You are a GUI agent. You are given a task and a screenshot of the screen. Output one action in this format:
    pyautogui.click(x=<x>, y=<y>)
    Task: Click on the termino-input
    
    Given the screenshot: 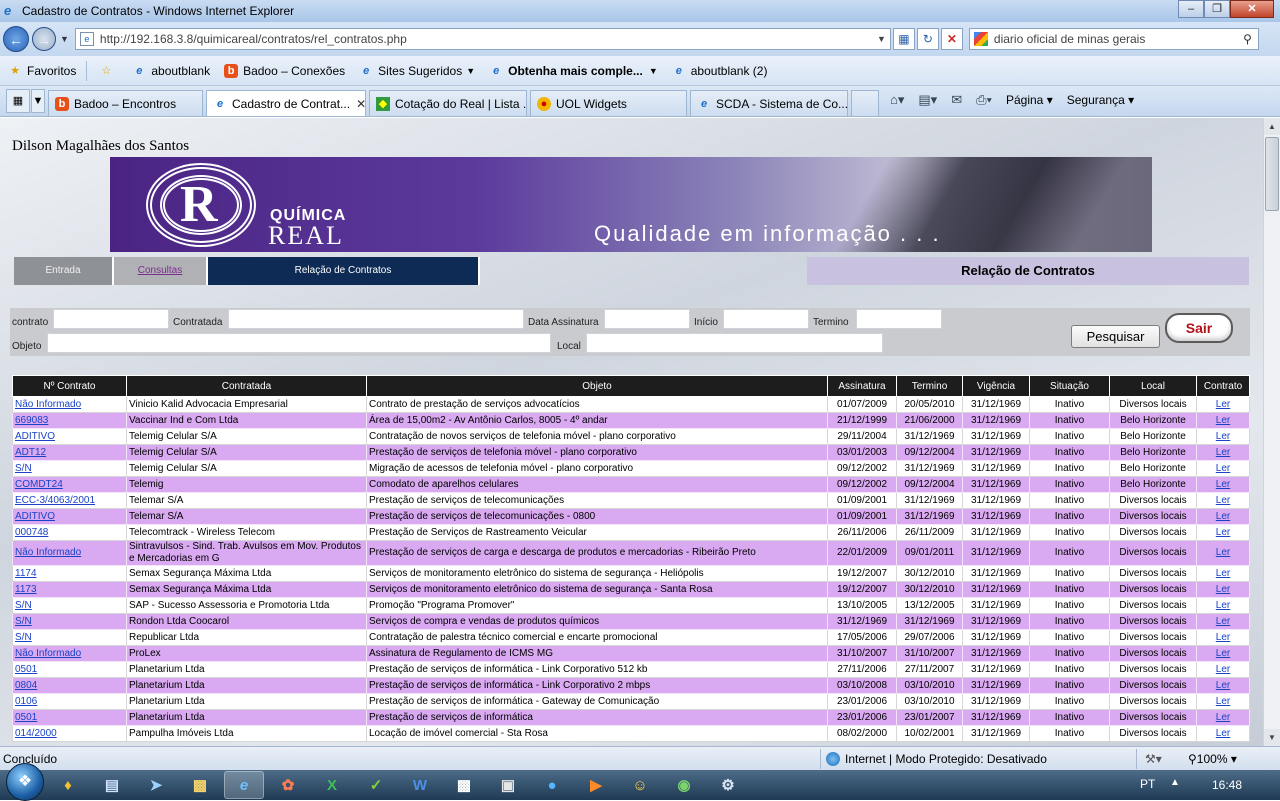 What is the action you would take?
    pyautogui.click(x=899, y=319)
    